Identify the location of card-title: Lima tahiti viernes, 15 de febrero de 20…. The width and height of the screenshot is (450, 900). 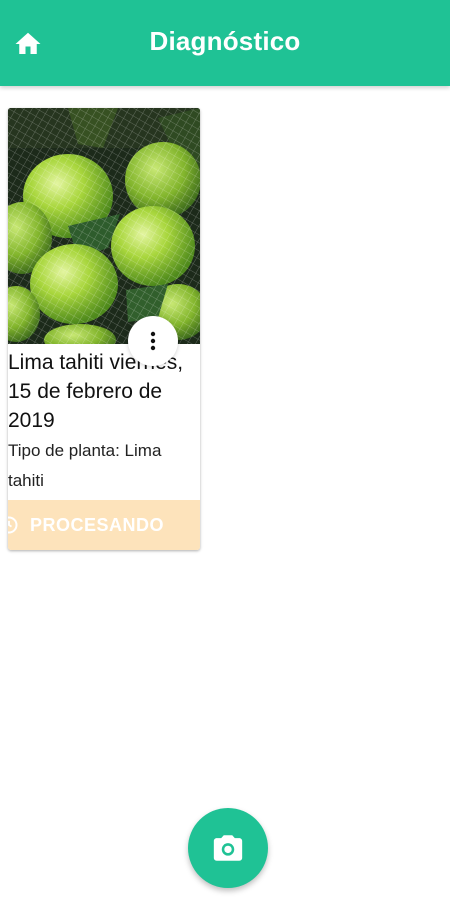
(96, 391).